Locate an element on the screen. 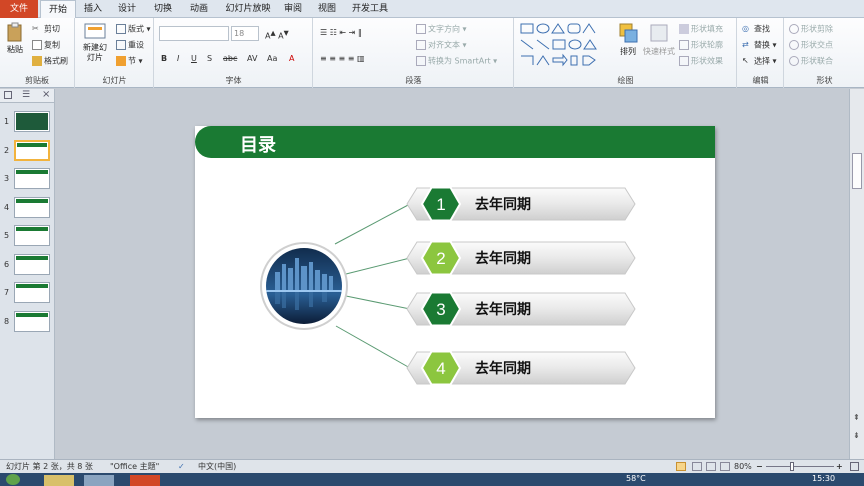 This screenshot has height=486, width=864. vertical-scrollbar: ⇞ ⇟ is located at coordinates (856, 274).